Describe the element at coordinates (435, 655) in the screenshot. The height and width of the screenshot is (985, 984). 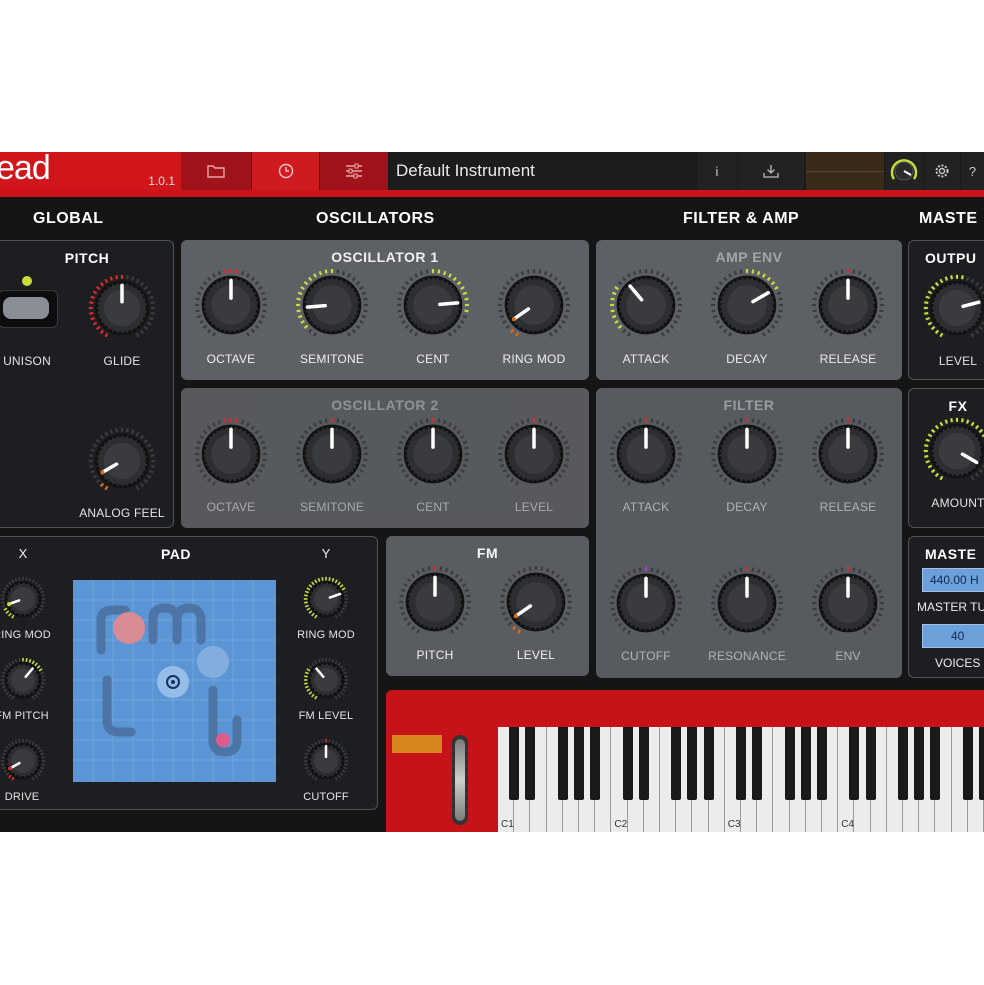
I see `fm-pitch-label: PITCH` at that location.